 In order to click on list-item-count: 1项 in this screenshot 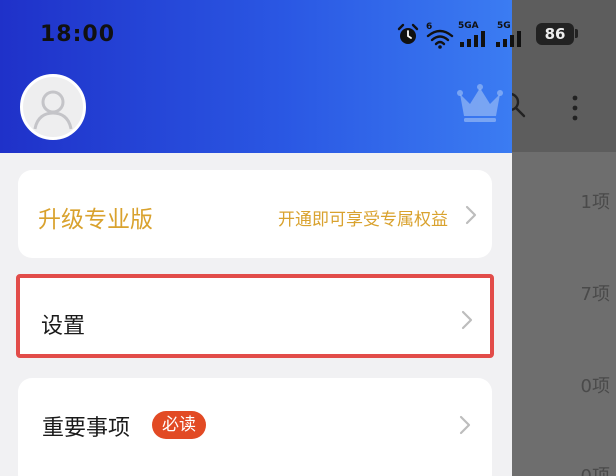, I will do `click(595, 202)`.